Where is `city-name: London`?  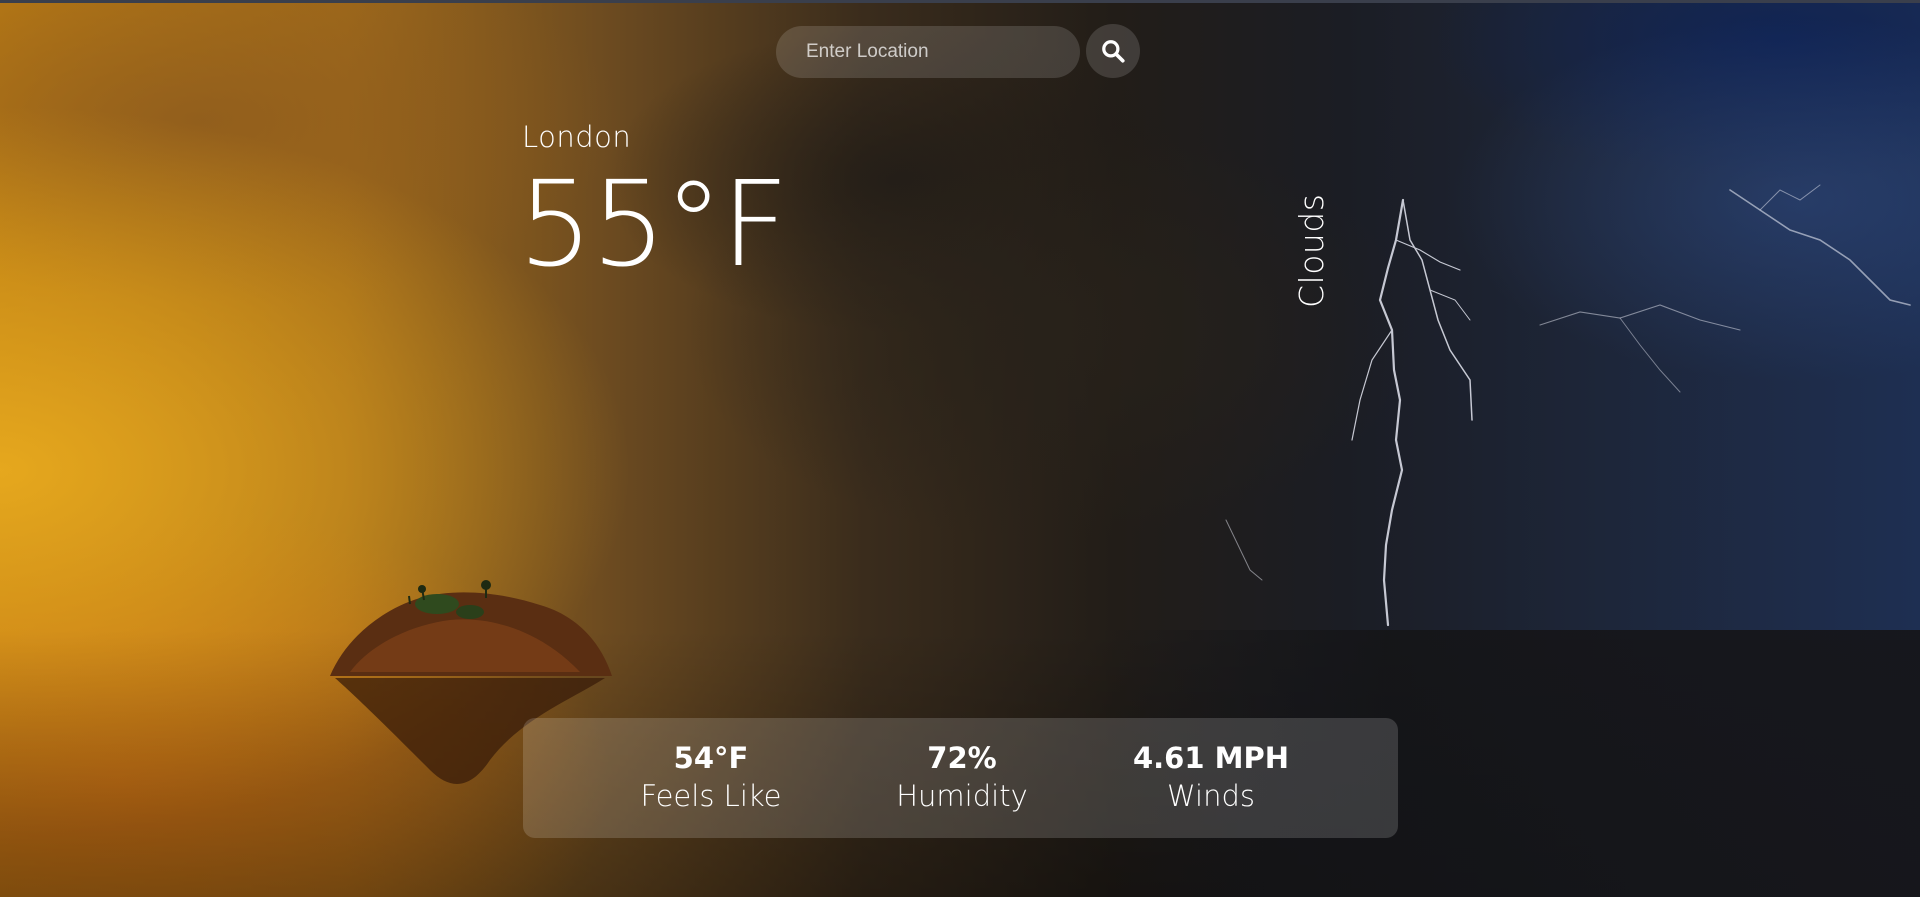 city-name: London is located at coordinates (577, 137).